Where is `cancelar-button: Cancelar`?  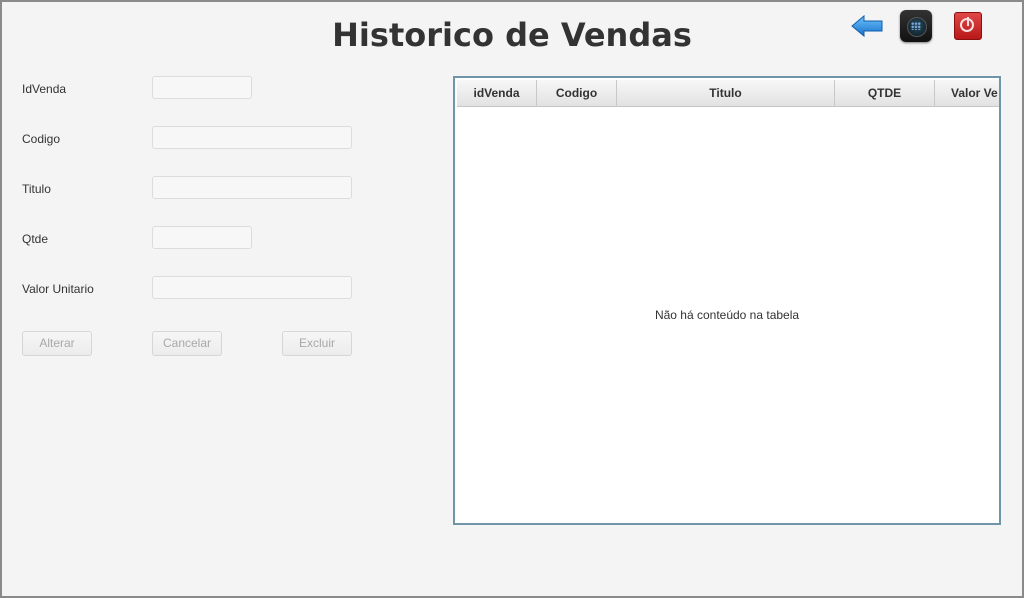 cancelar-button: Cancelar is located at coordinates (187, 343).